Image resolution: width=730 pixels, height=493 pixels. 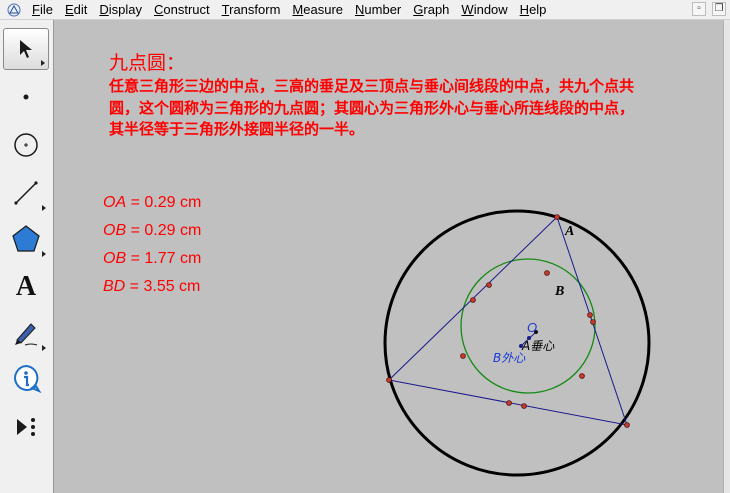 I want to click on menu-graph: Graph, so click(x=431, y=10).